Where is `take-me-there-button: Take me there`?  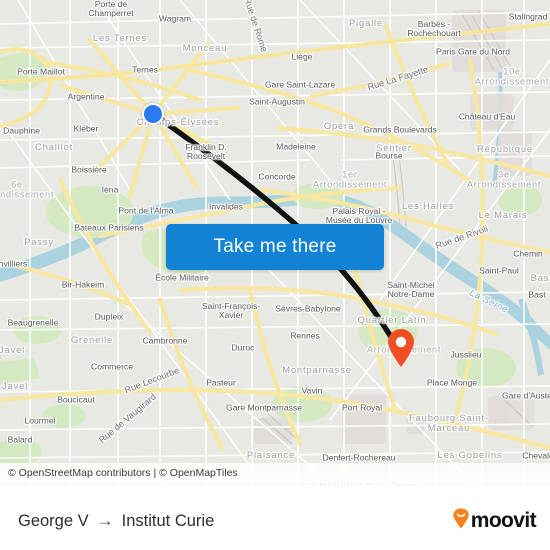
take-me-there-button: Take me there is located at coordinates (275, 247).